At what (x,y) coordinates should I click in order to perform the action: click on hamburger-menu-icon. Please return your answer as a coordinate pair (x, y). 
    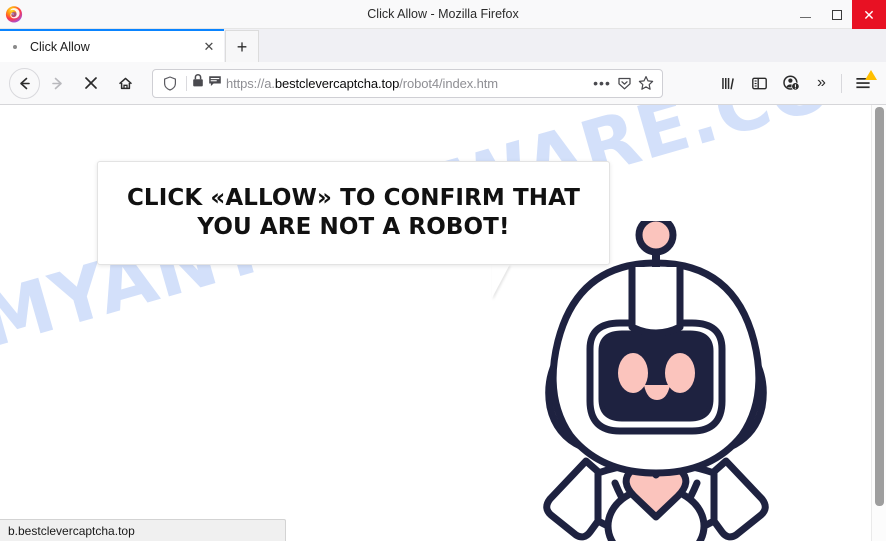
    Looking at the image, I should click on (863, 83).